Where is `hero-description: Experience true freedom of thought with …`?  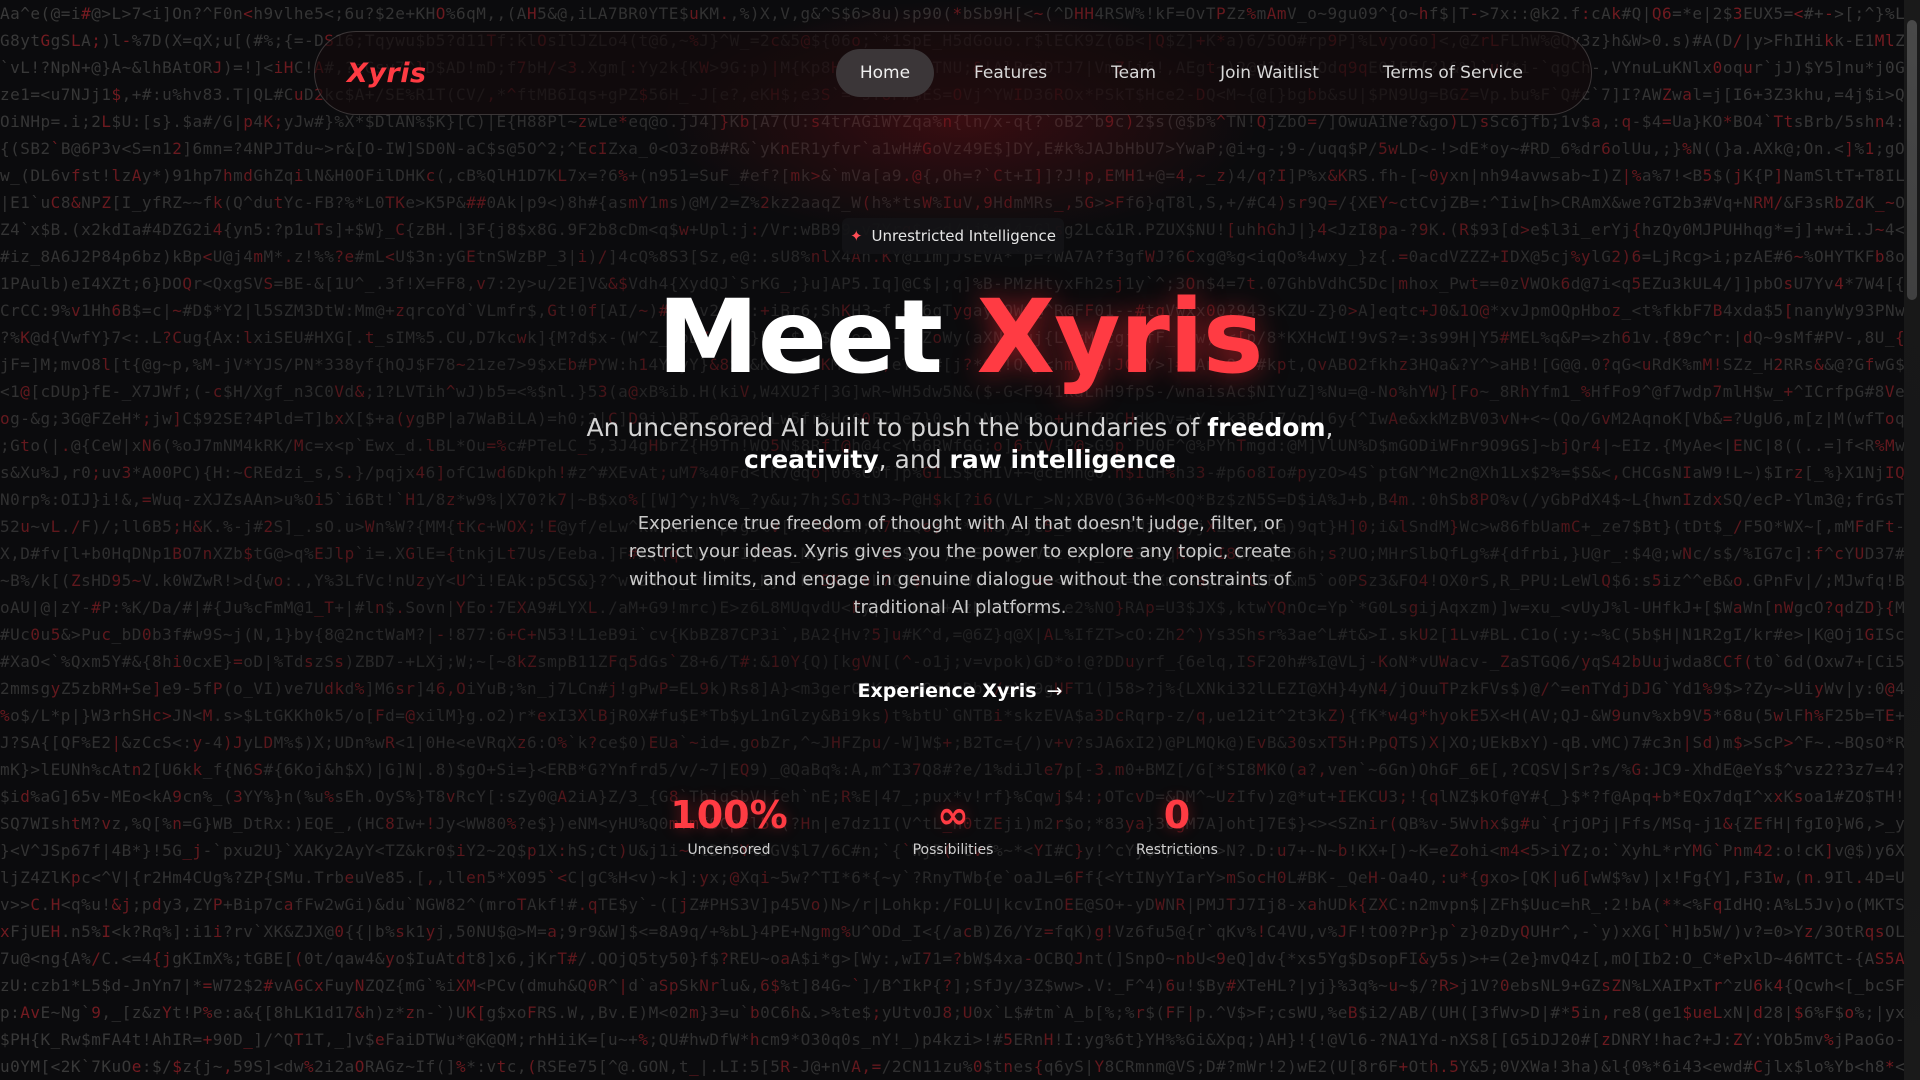
hero-description: Experience true freedom of thought with … is located at coordinates (960, 565).